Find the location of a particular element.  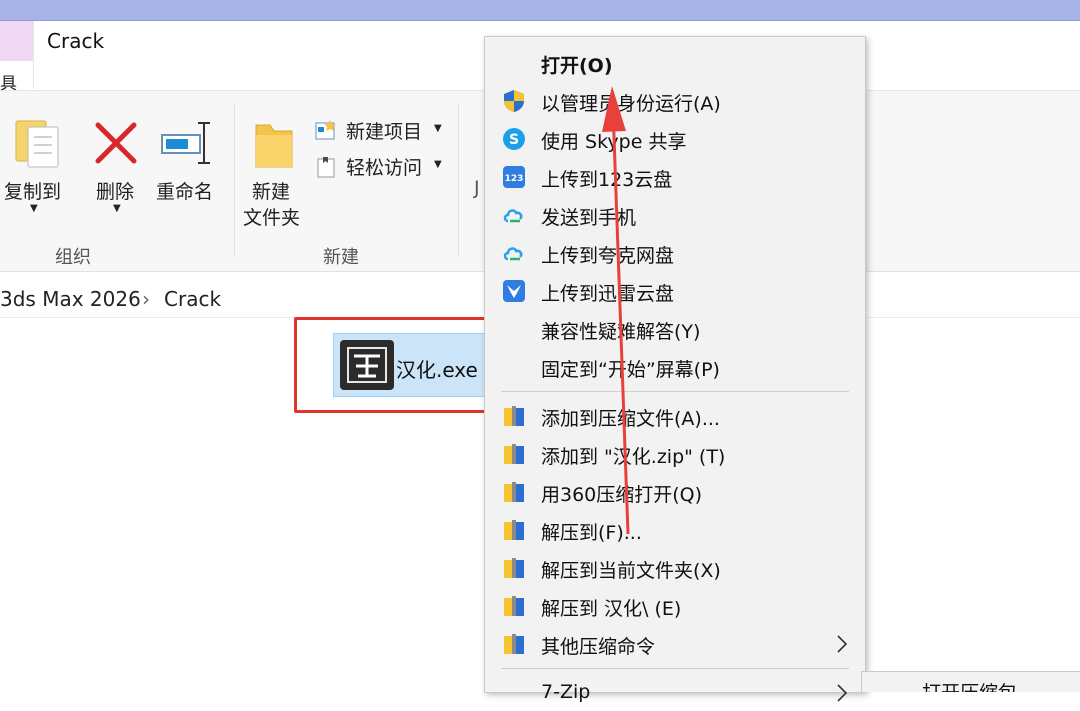

breadcrumb-crack: Crack is located at coordinates (192, 299).